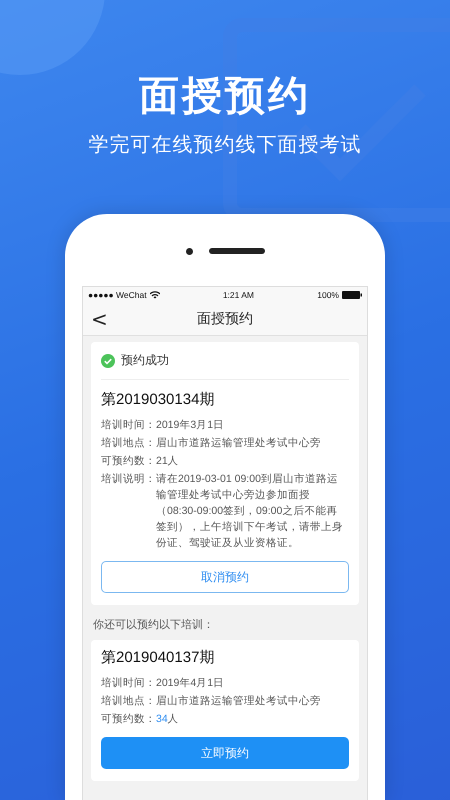  What do you see at coordinates (117, 295) in the screenshot?
I see `carrier-label: ●●●●● WeChat` at bounding box center [117, 295].